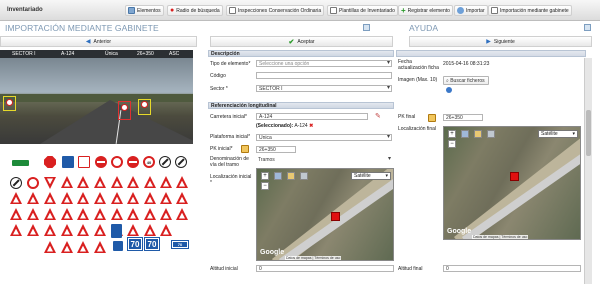 The image size is (600, 284). I want to click on nav-importar-button: Importar, so click(471, 10).